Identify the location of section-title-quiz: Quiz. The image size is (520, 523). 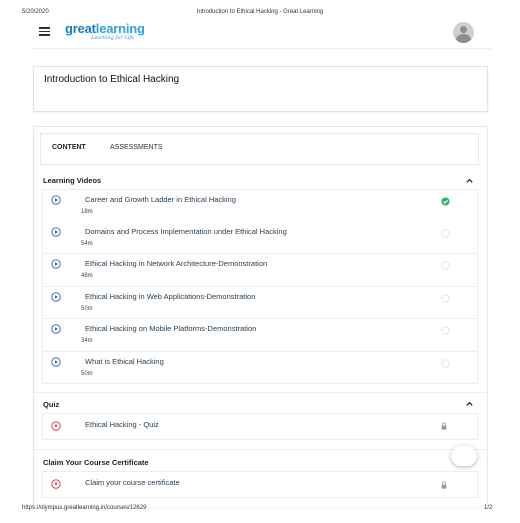
(51, 404).